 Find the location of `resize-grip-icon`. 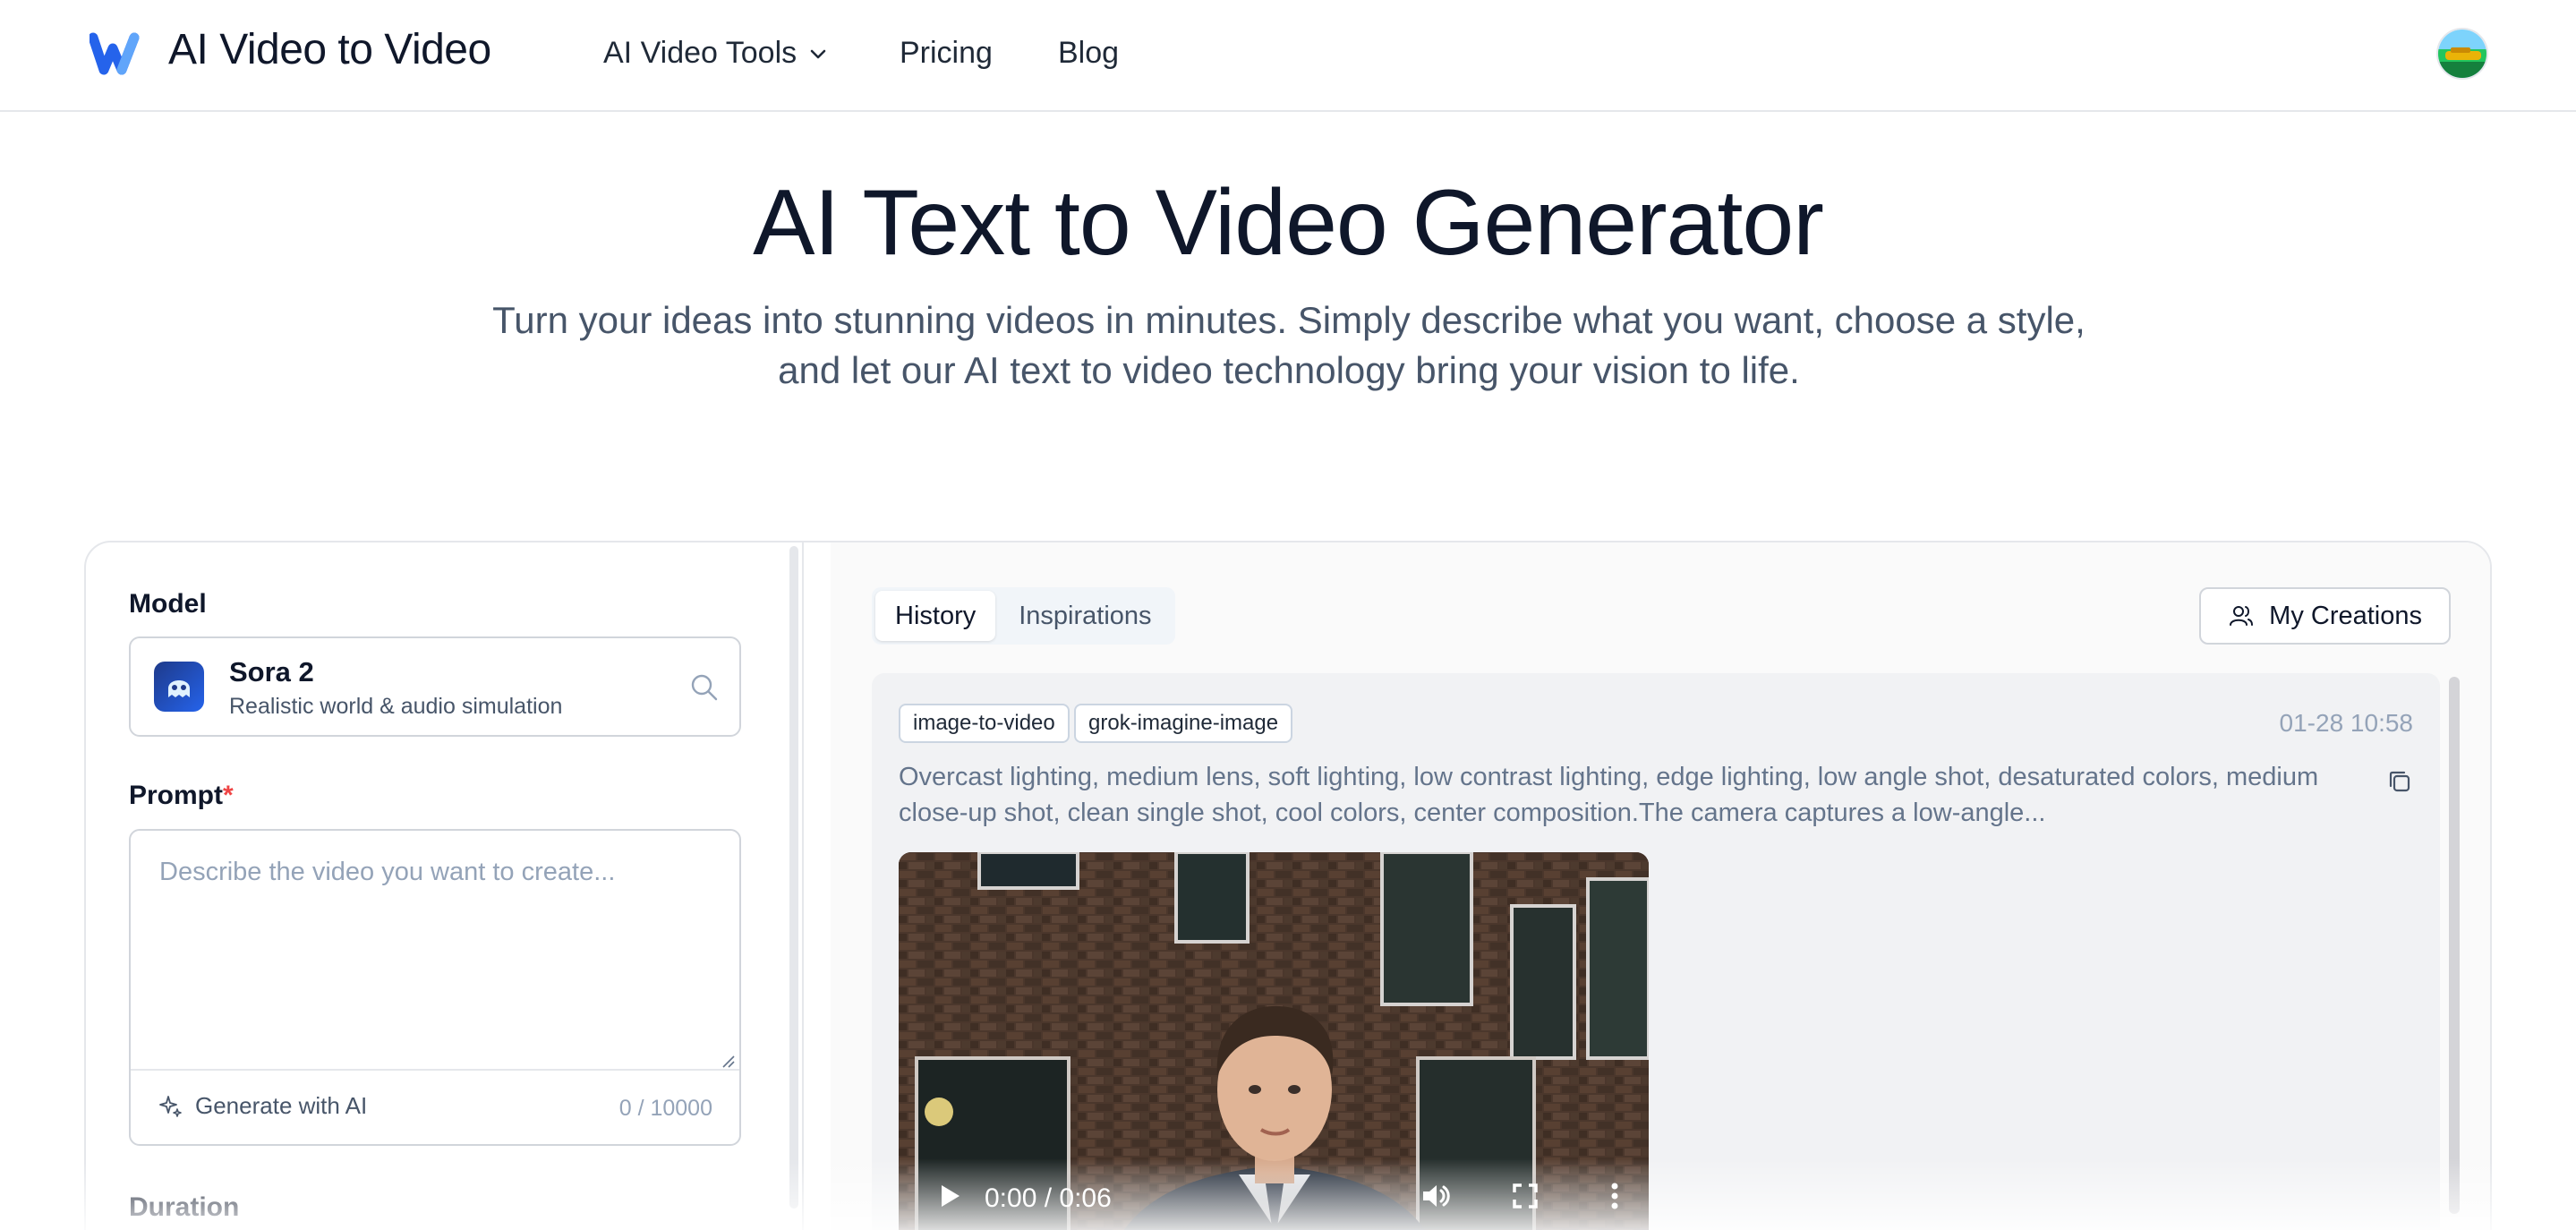

resize-grip-icon is located at coordinates (728, 1061).